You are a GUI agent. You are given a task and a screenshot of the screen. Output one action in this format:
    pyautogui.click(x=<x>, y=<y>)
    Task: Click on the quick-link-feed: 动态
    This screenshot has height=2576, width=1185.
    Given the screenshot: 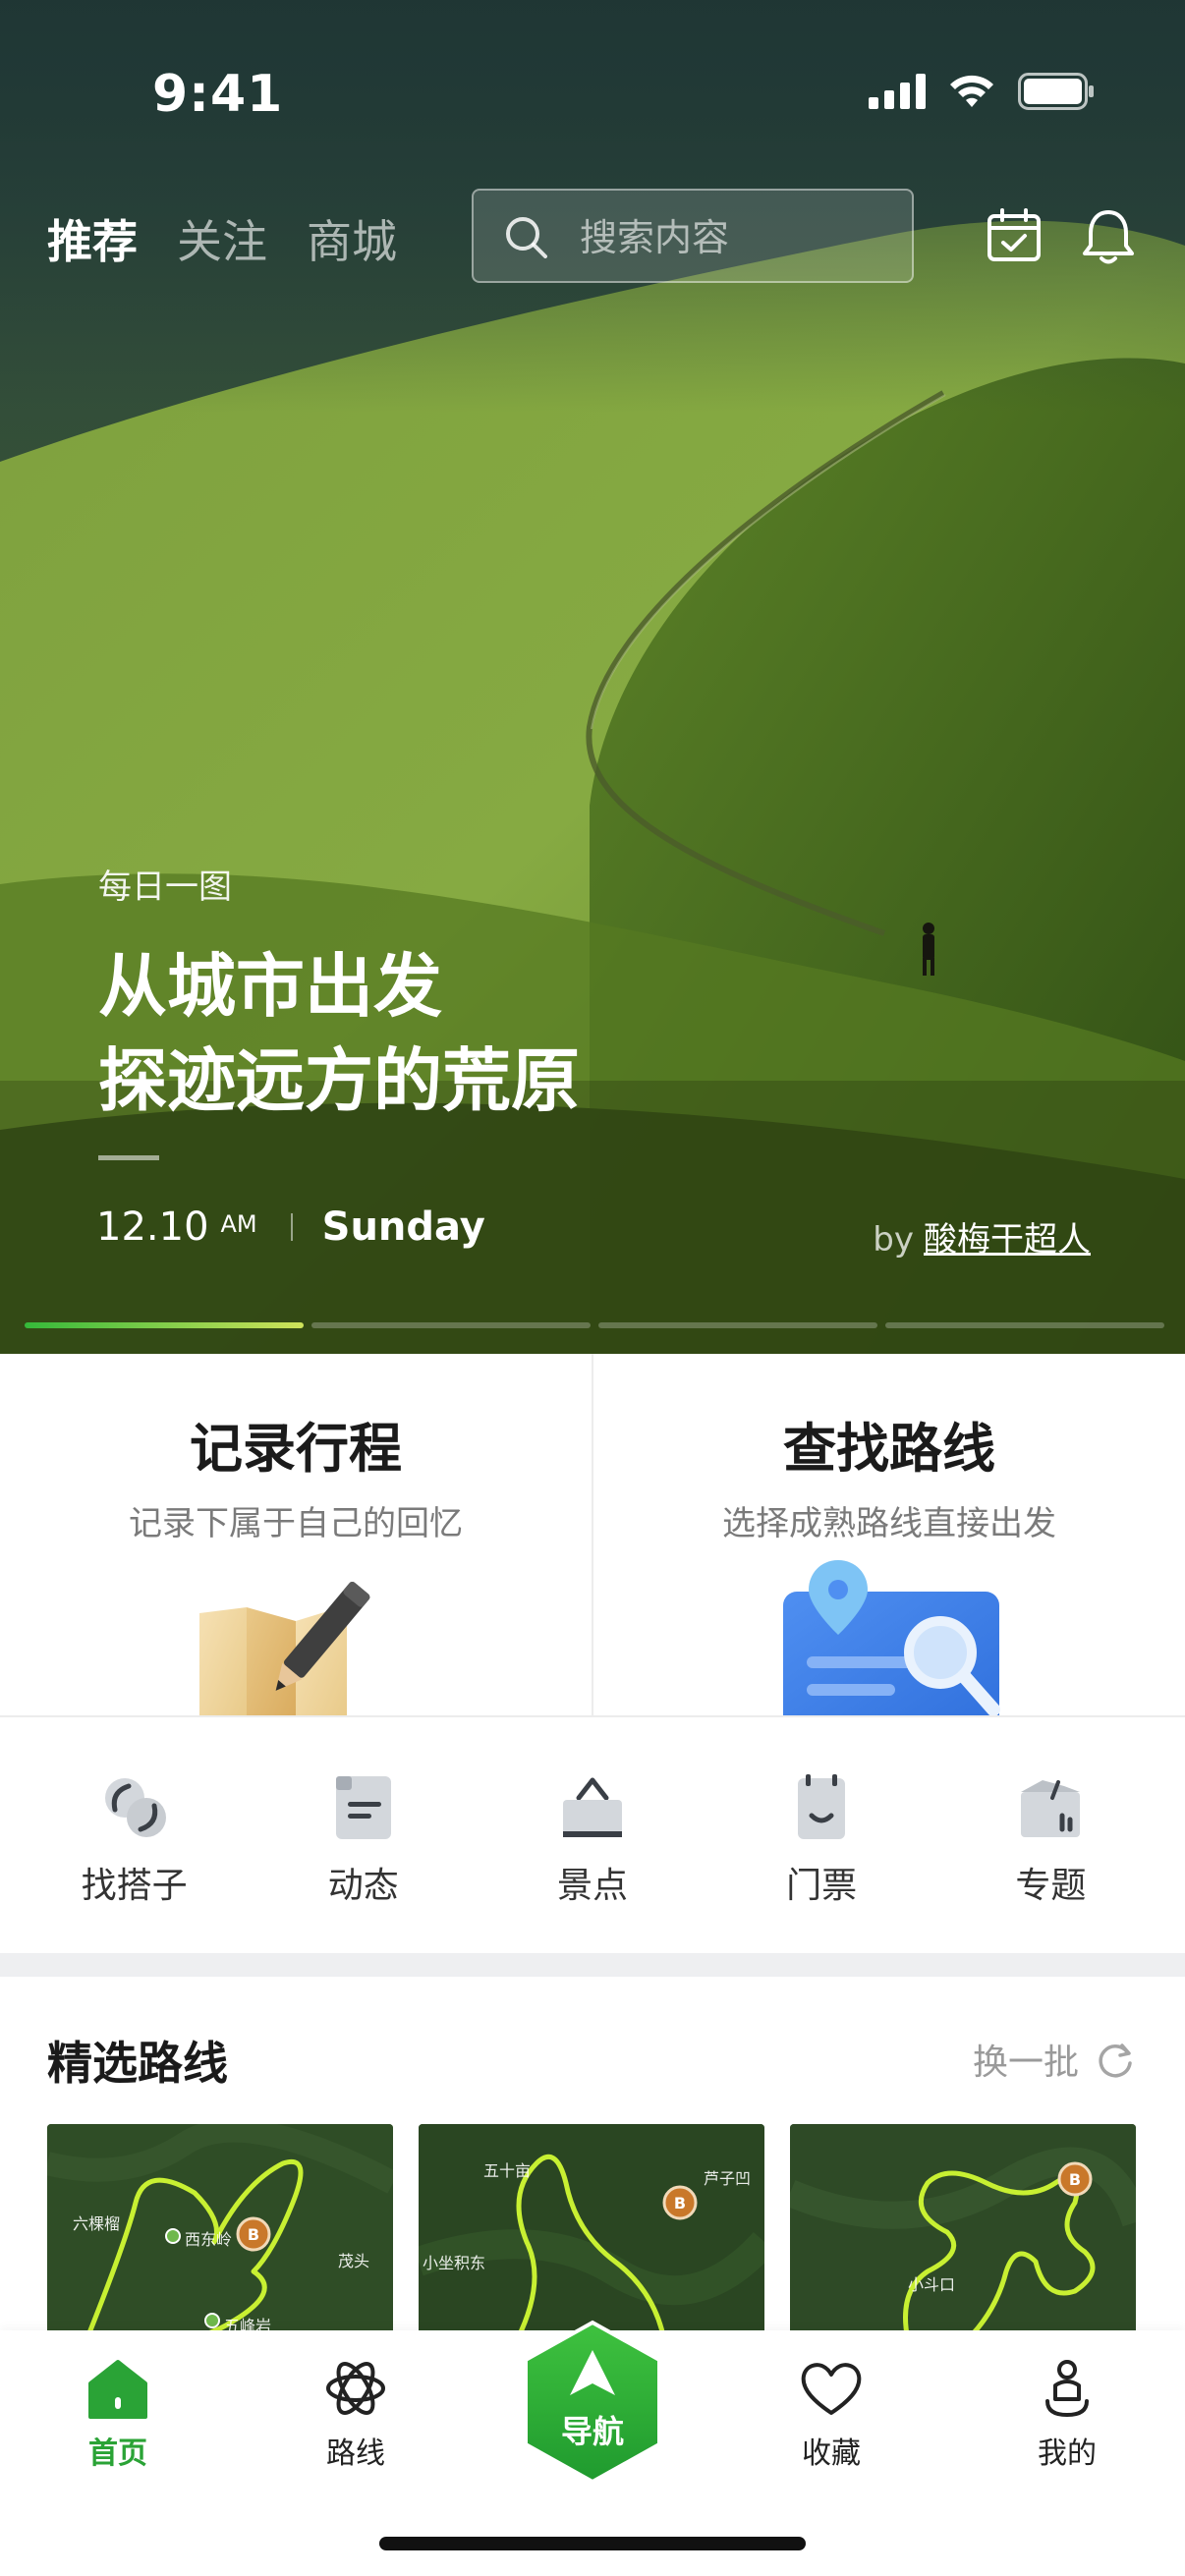 What is the action you would take?
    pyautogui.click(x=364, y=1835)
    